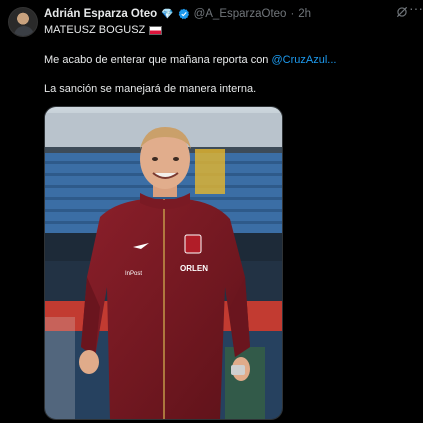  Describe the element at coordinates (416, 9) in the screenshot. I see `more-icon: ···` at that location.